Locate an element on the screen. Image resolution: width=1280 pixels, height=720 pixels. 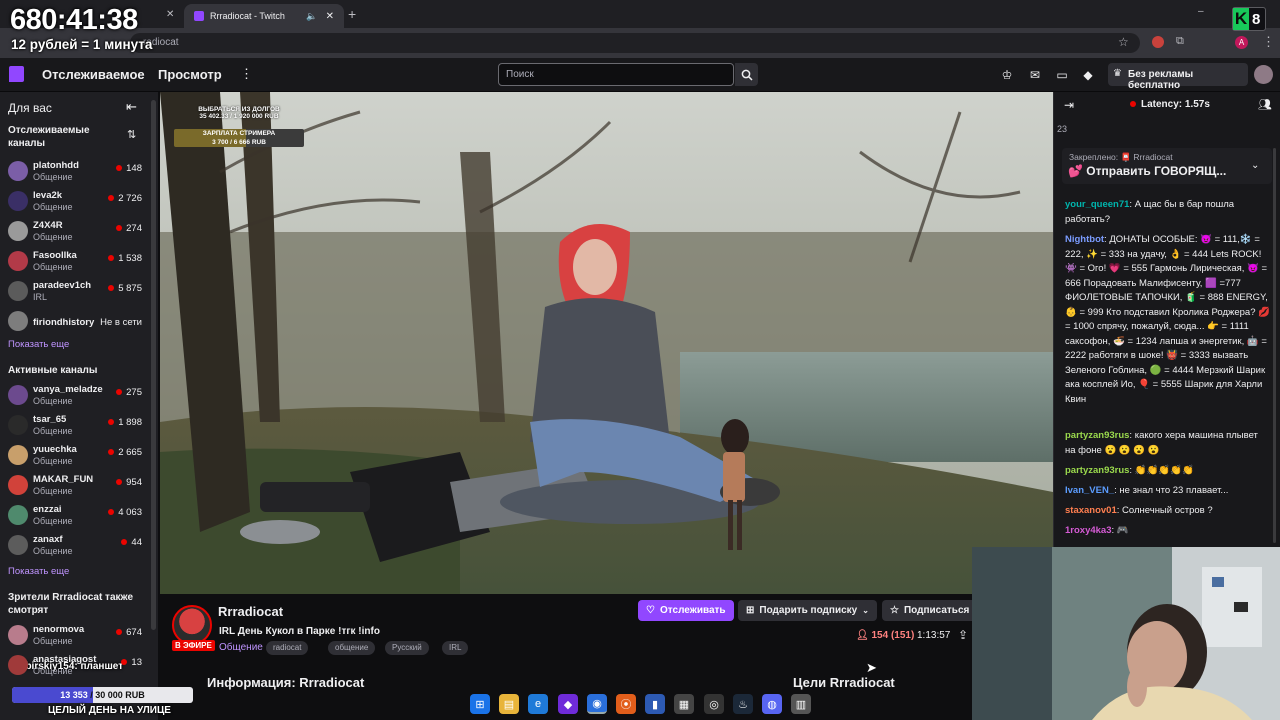
stream-category: Общение is located at coordinates (241, 647).